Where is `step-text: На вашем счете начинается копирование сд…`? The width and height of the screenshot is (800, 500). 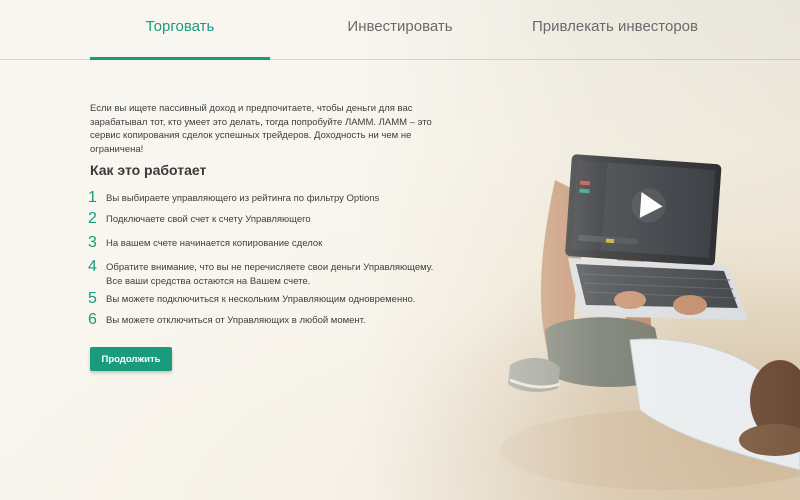
step-text: На вашем счете начинается копирование сд… is located at coordinates (214, 243).